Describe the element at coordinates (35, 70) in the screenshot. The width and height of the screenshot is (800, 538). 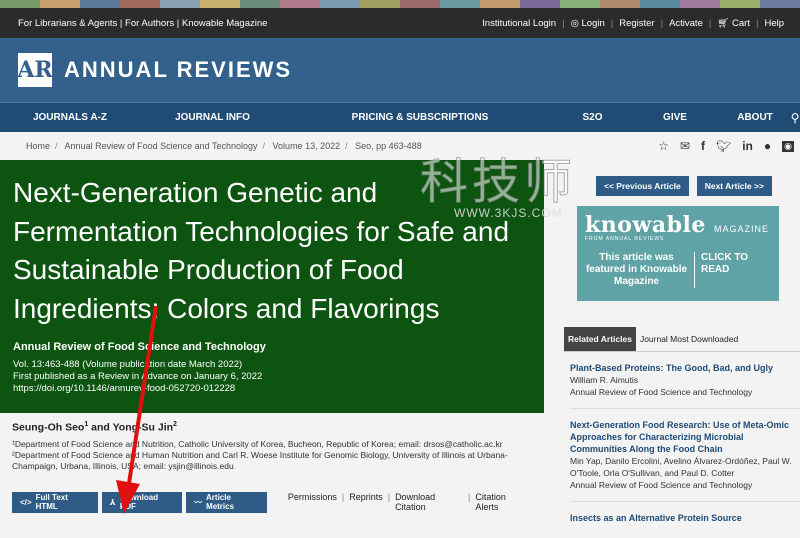
I see `annual-reviews-logo: AR` at that location.